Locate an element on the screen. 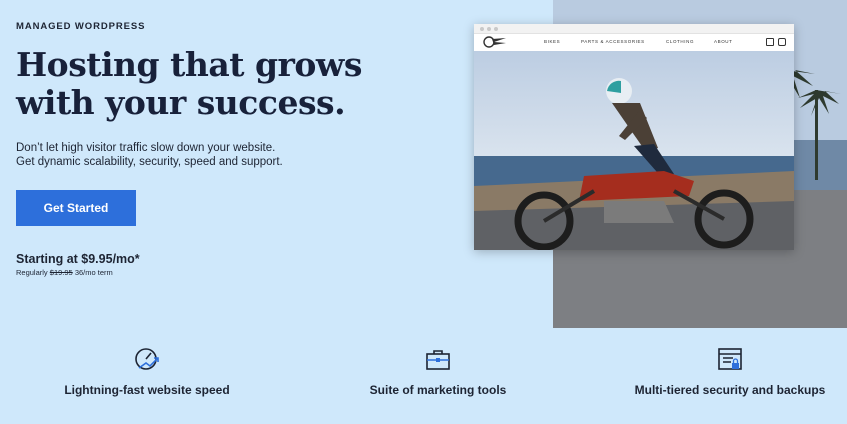 Image resolution: width=847 pixels, height=424 pixels. preview-site-nav: BIKES PARTS & ACCESSORIES CLOTHING ABOUT is located at coordinates (634, 42).